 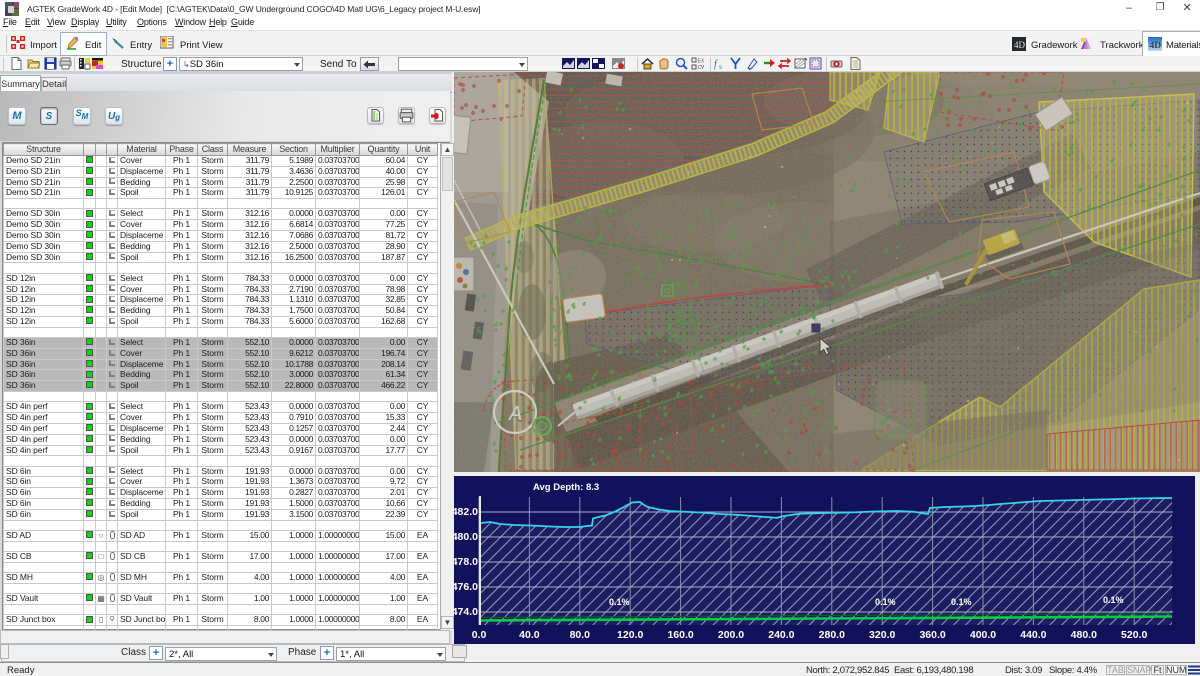 What do you see at coordinates (701, 67) in the screenshot?
I see `svg-text: CW` at bounding box center [701, 67].